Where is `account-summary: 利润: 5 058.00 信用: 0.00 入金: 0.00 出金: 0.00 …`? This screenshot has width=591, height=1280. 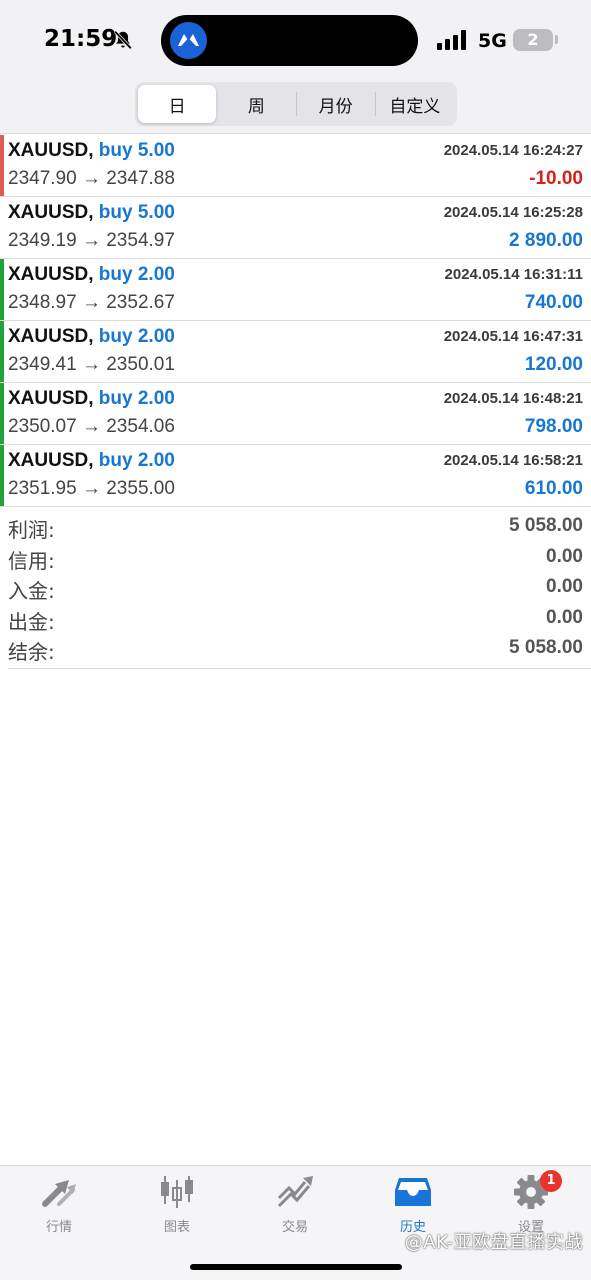 account-summary: 利润: 5 058.00 信用: 0.00 入金: 0.00 出金: 0.00 … is located at coordinates (299, 590).